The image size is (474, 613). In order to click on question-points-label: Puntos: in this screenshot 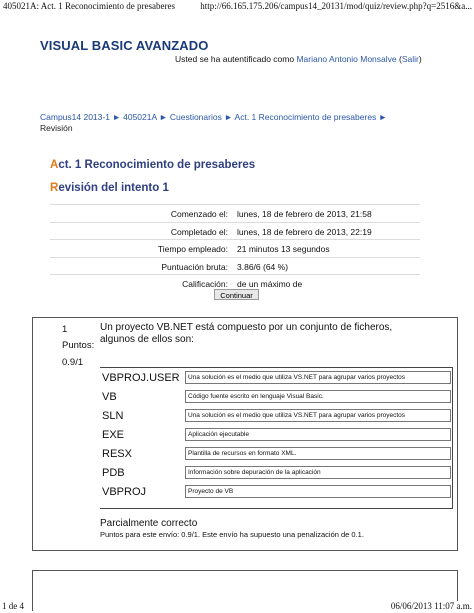, I will do `click(78, 345)`.